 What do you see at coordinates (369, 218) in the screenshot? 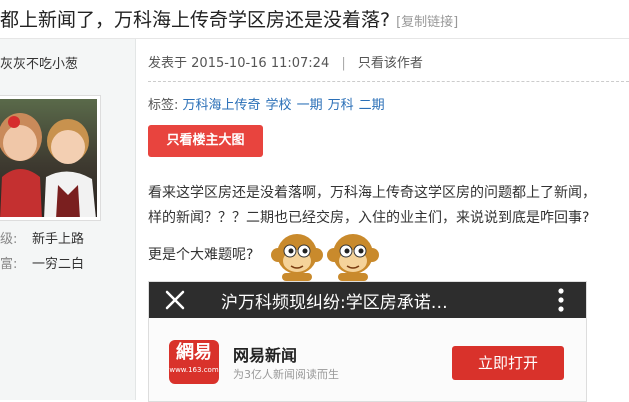
I see `post-paragraph: 样的新闻？？？二期也已经交房，入住的业主们，来说说到底是咋回事?` at bounding box center [369, 218].